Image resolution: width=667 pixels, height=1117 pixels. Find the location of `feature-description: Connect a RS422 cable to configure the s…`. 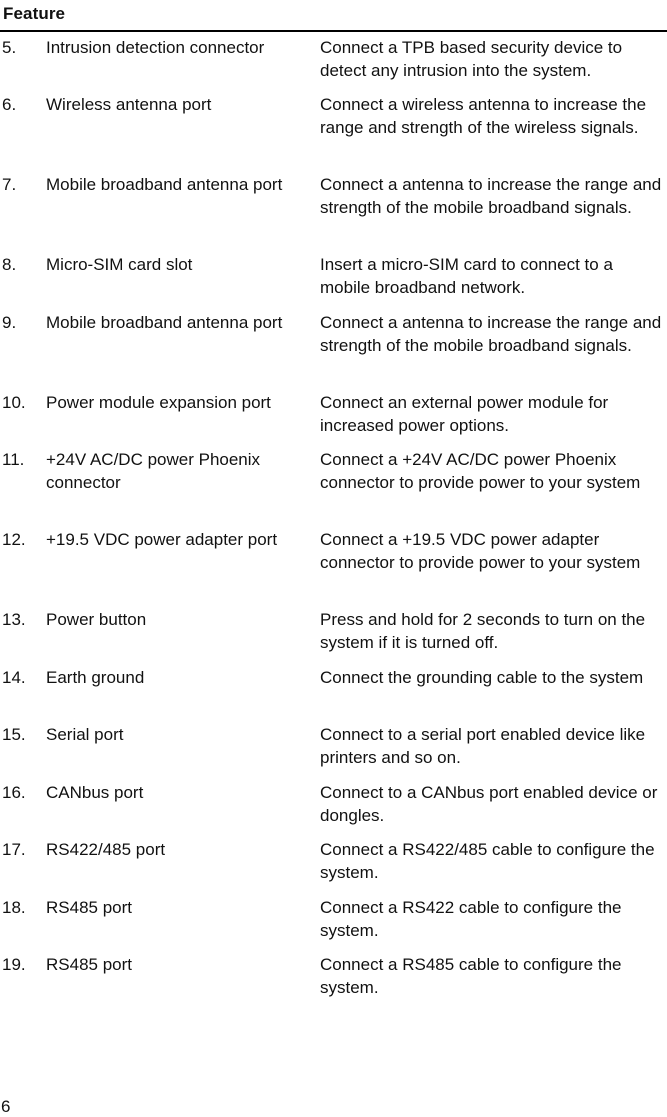

feature-description: Connect a RS422 cable to configure the s… is located at coordinates (471, 919).